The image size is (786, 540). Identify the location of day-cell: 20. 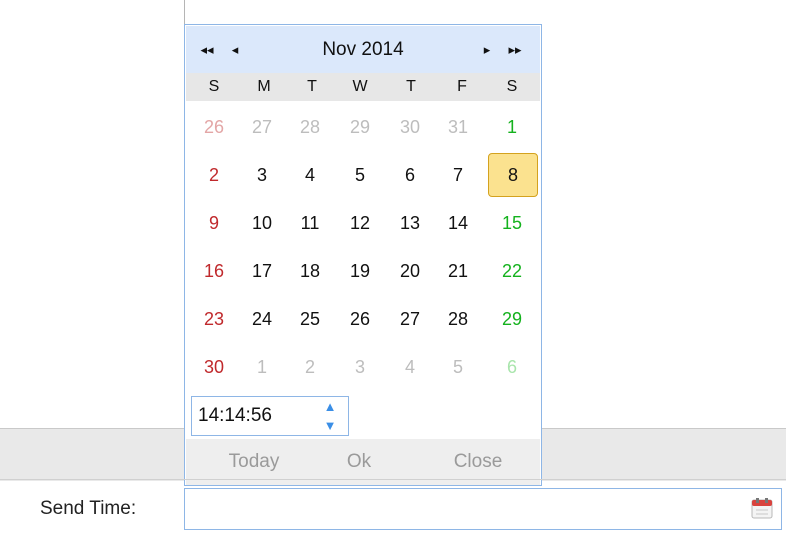
(410, 271).